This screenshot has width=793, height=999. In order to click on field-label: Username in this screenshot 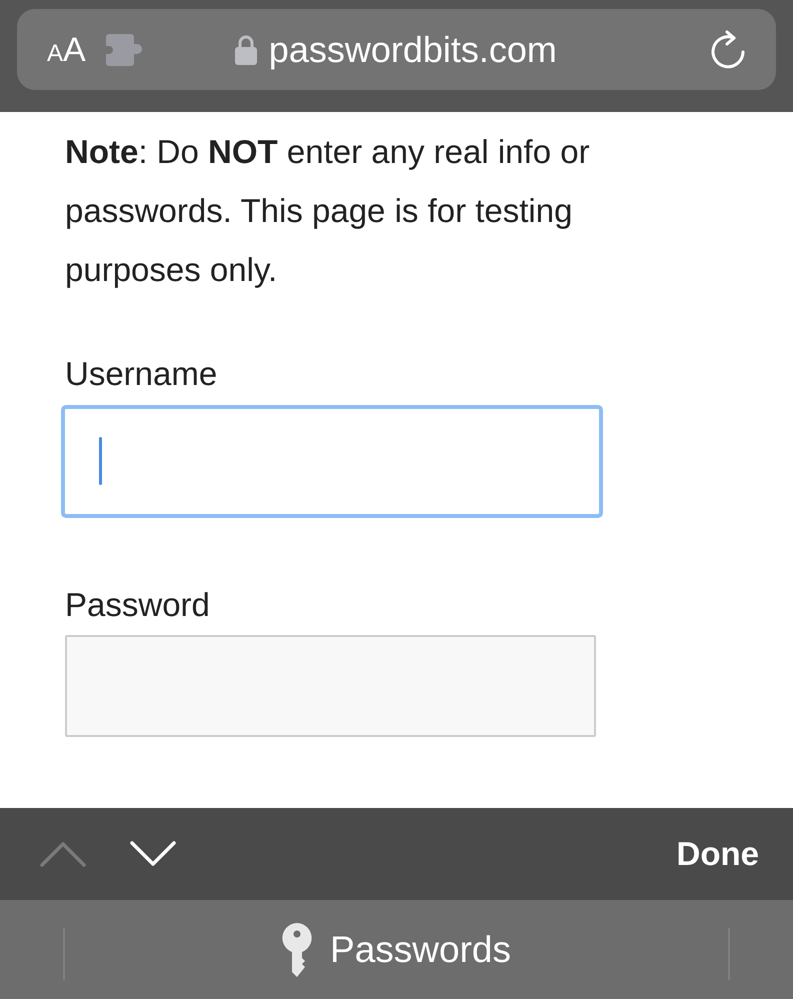, I will do `click(141, 374)`.